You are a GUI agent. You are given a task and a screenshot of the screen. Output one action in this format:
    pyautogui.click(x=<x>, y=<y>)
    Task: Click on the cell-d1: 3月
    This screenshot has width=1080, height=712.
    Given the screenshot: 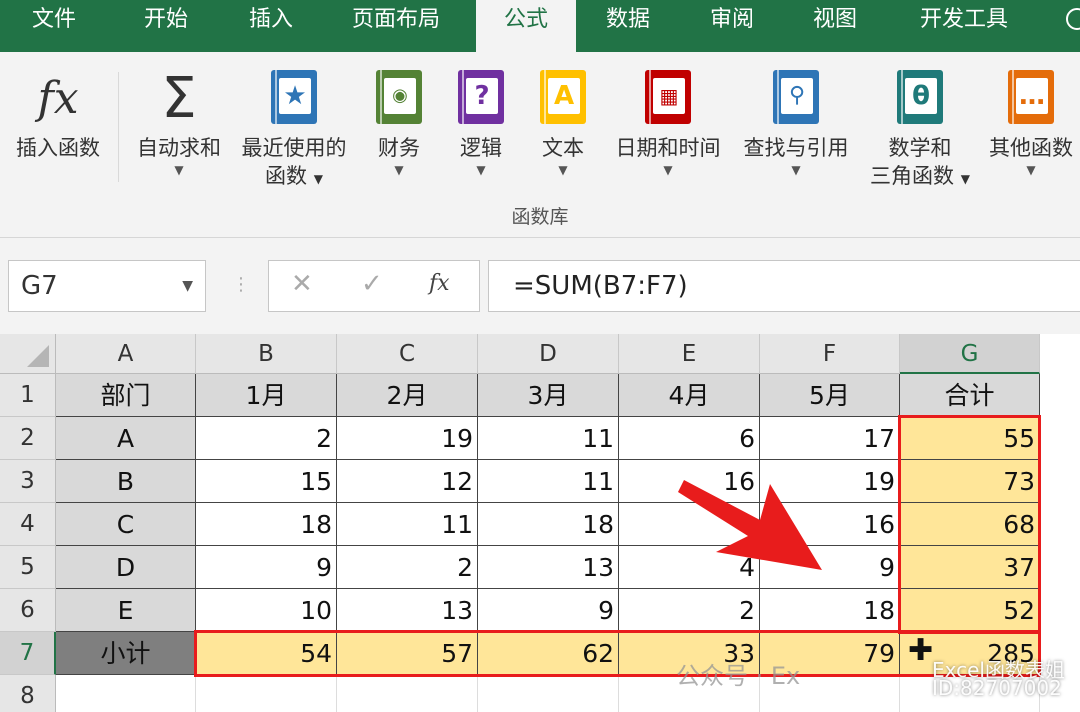 What is the action you would take?
    pyautogui.click(x=548, y=395)
    